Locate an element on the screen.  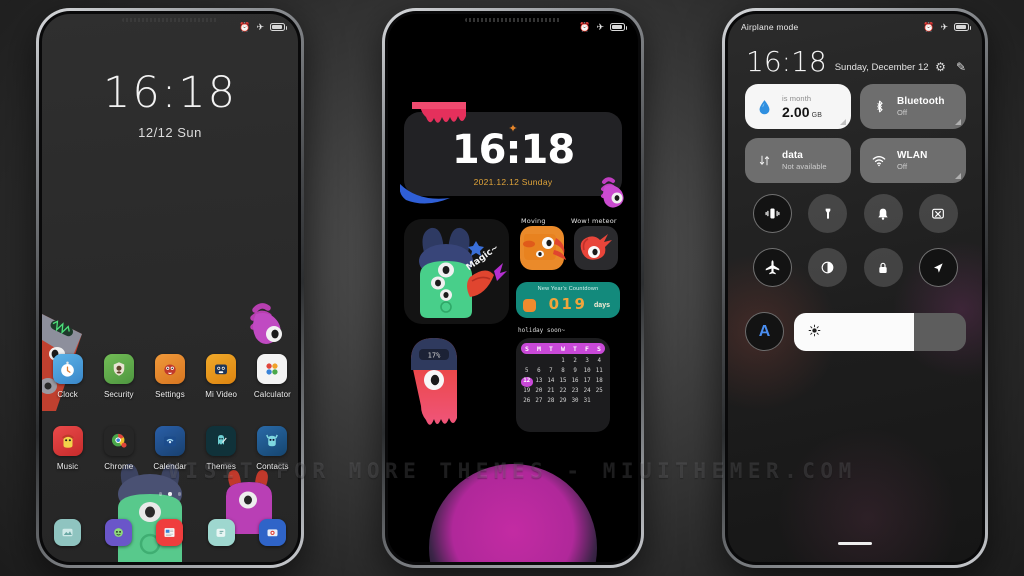
app-label: Chrome is located at coordinates (119, 466).